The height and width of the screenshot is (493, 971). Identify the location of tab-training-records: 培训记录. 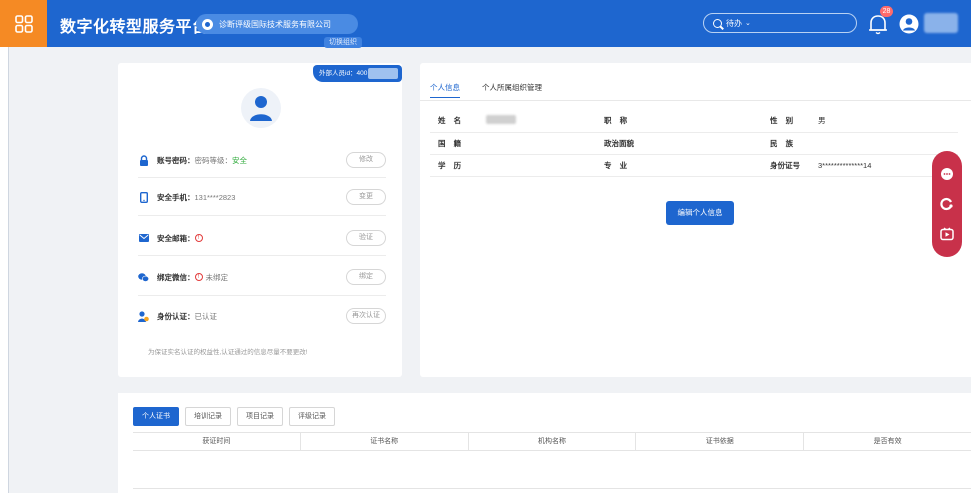
(208, 416).